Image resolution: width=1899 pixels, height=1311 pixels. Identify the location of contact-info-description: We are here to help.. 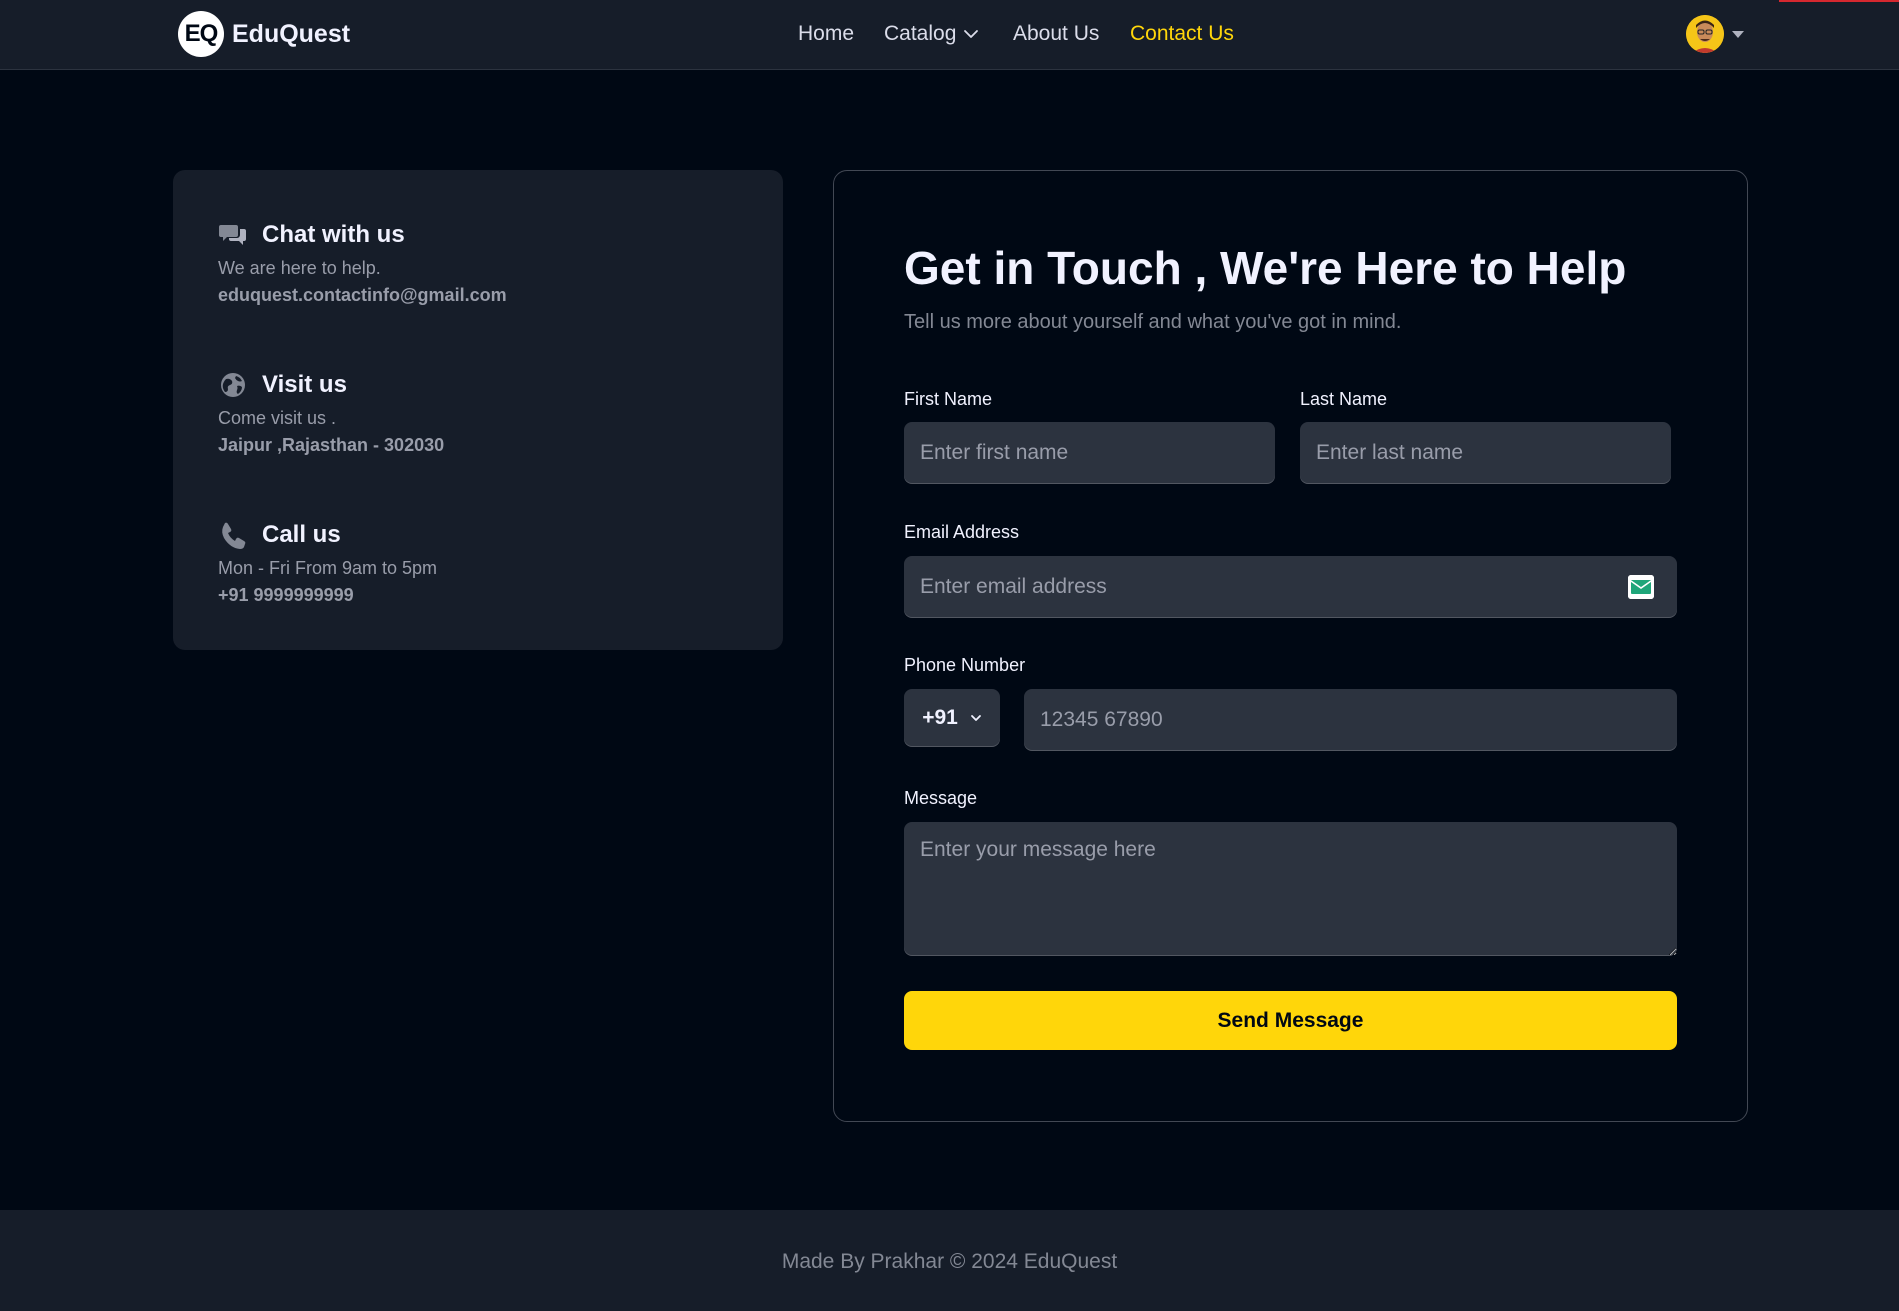
(299, 268).